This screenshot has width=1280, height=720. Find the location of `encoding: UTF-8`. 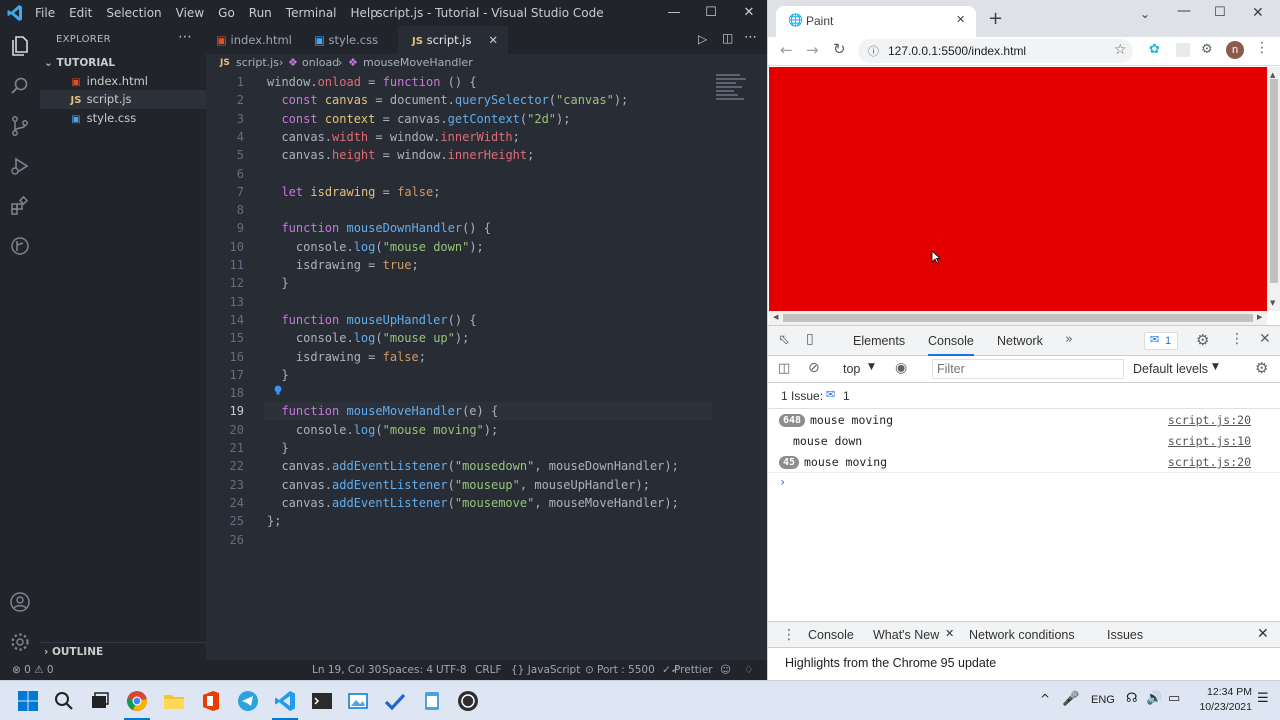

encoding: UTF-8 is located at coordinates (451, 670).